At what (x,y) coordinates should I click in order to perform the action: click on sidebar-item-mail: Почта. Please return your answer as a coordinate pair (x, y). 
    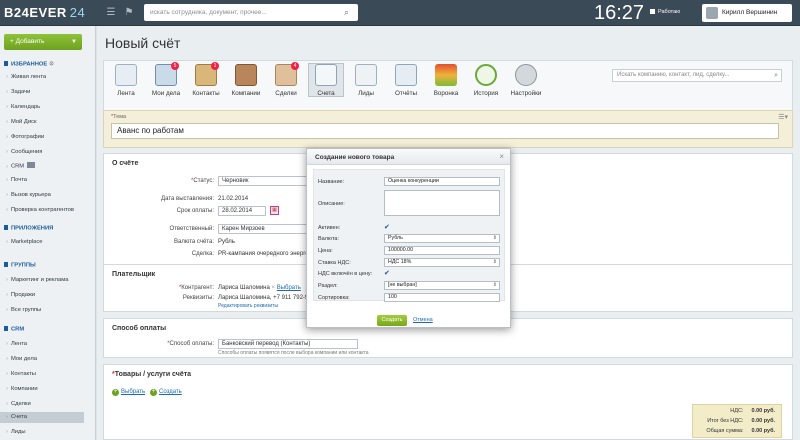
    Looking at the image, I should click on (16, 180).